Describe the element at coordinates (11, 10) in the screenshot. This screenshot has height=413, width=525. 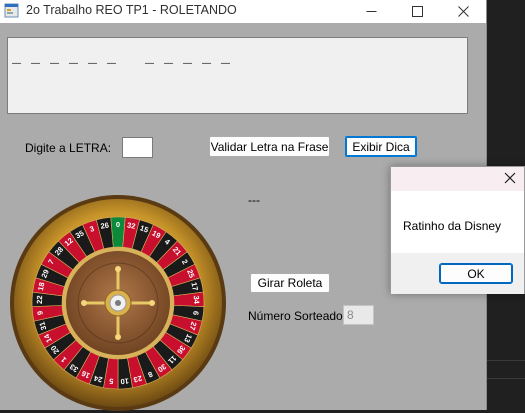
I see `app-icon` at that location.